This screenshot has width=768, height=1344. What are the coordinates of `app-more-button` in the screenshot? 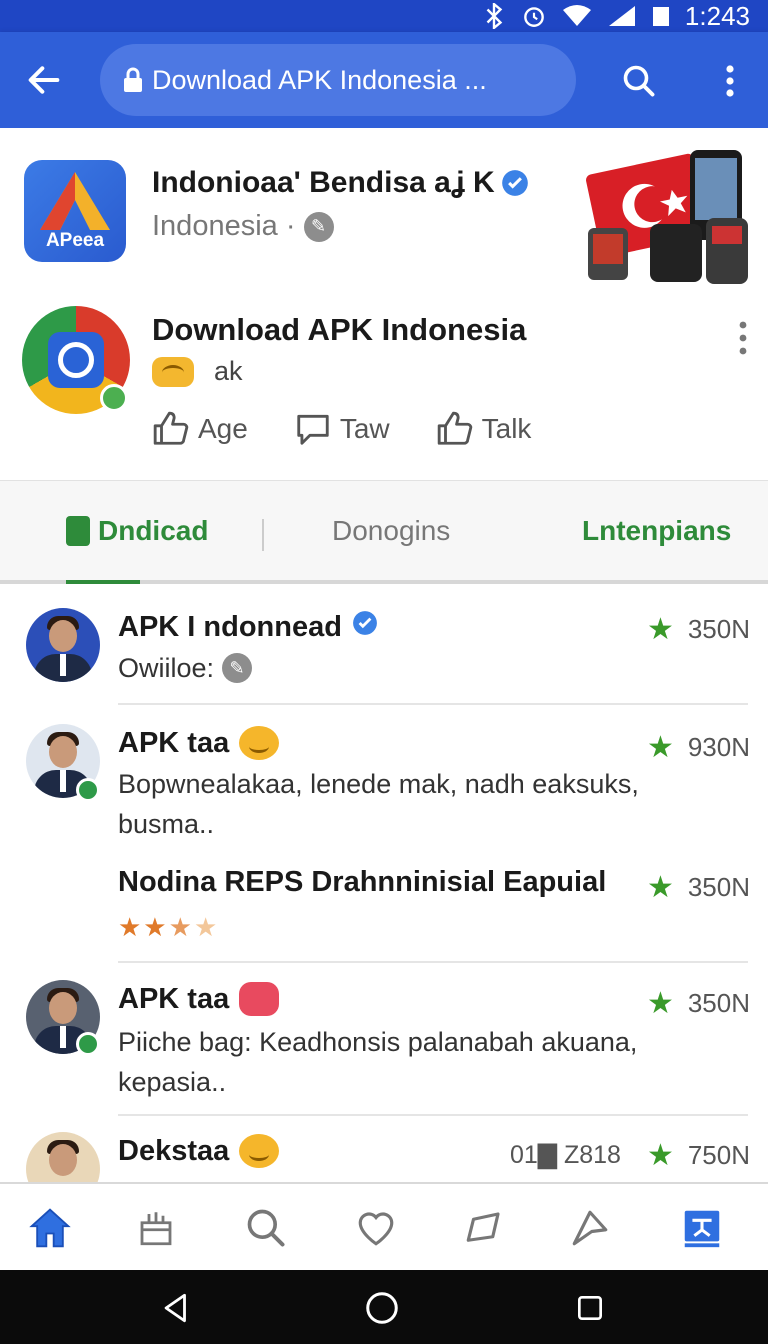 It's located at (743, 338).